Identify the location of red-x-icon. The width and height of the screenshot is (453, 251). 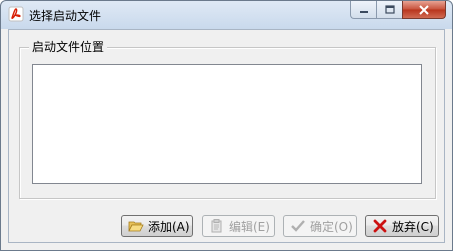
(380, 226).